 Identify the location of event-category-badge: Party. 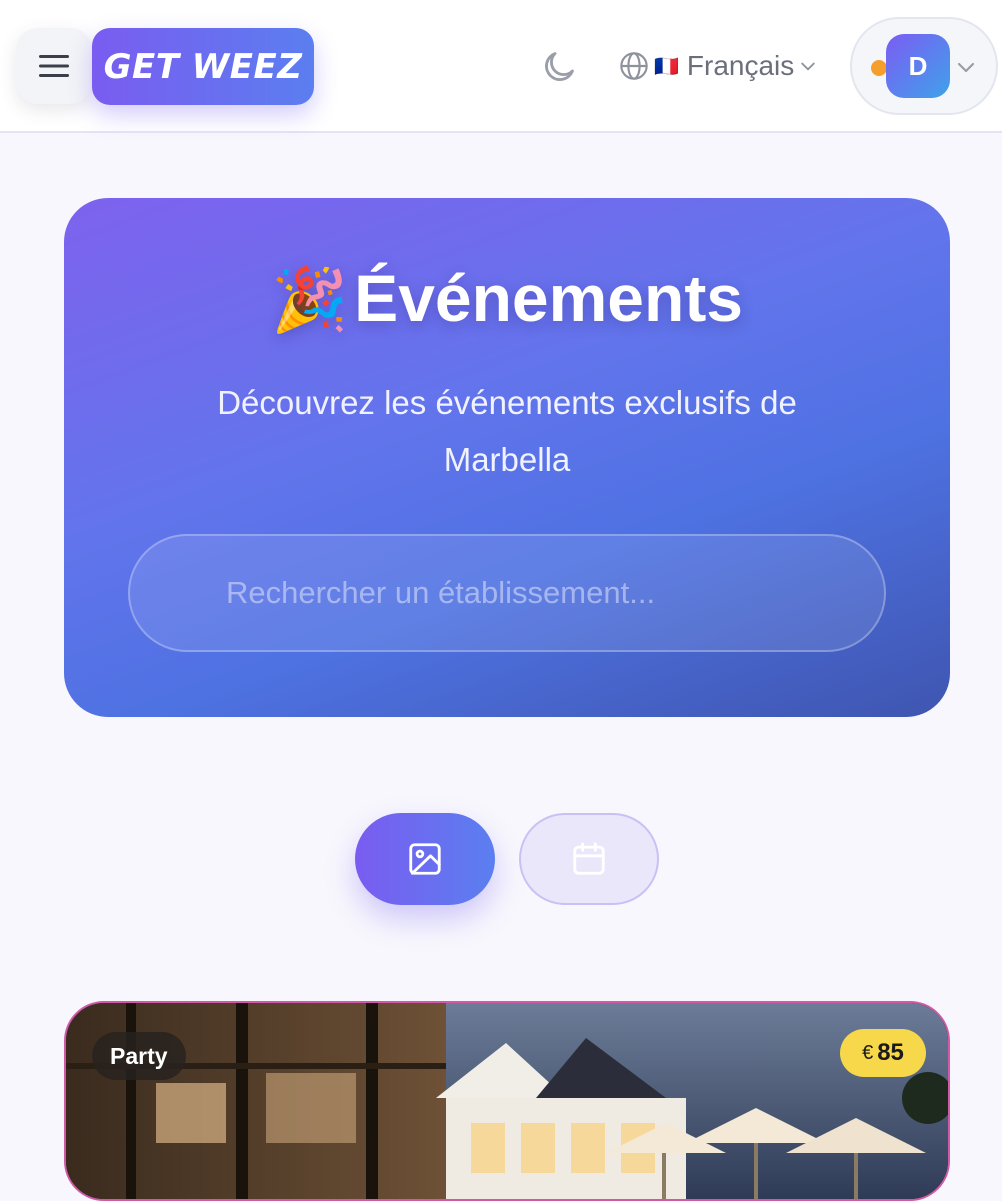
(139, 1056).